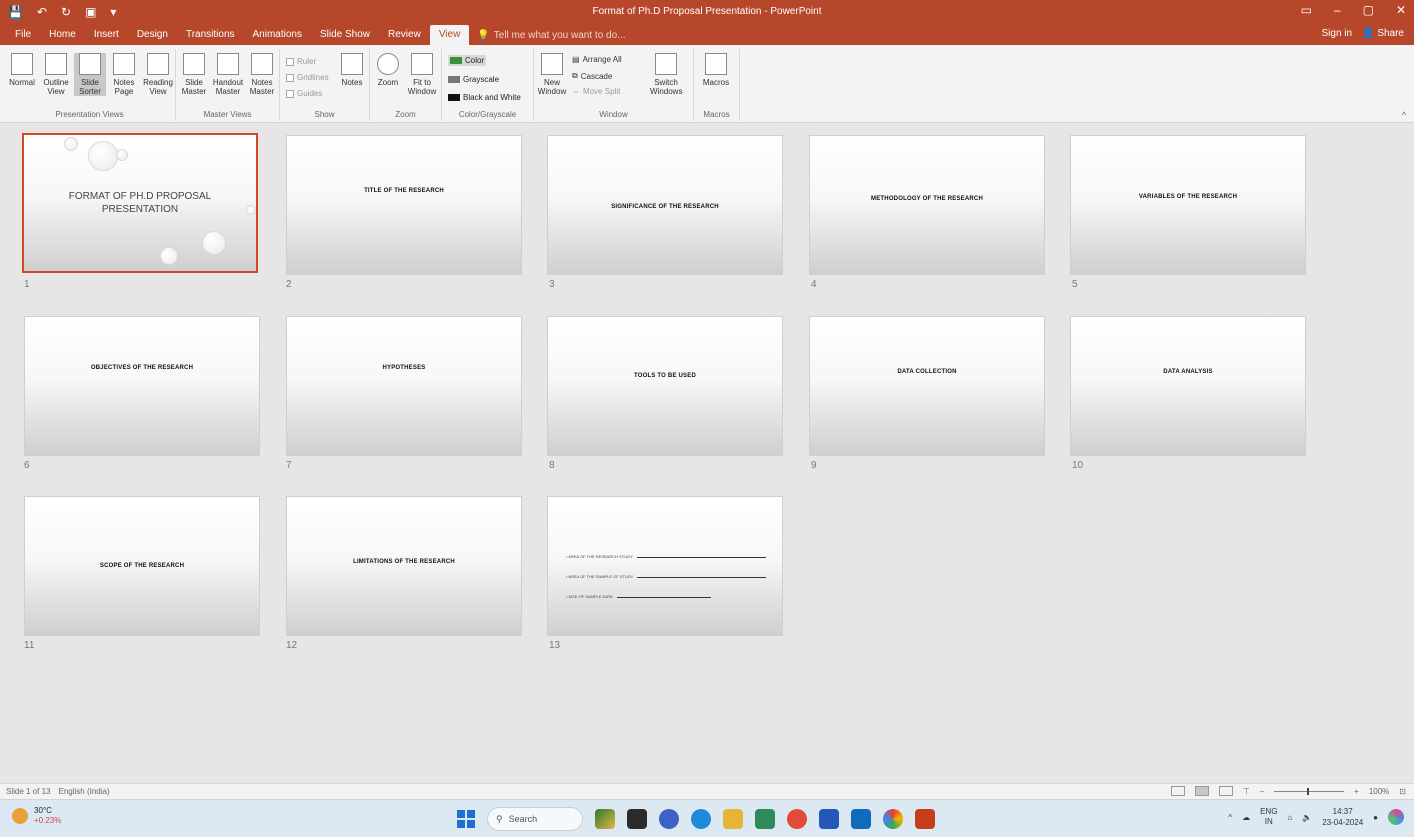  What do you see at coordinates (142, 386) in the screenshot?
I see `slide-thumbnail-6: OBJECTIVES OF THE RESEARCH` at bounding box center [142, 386].